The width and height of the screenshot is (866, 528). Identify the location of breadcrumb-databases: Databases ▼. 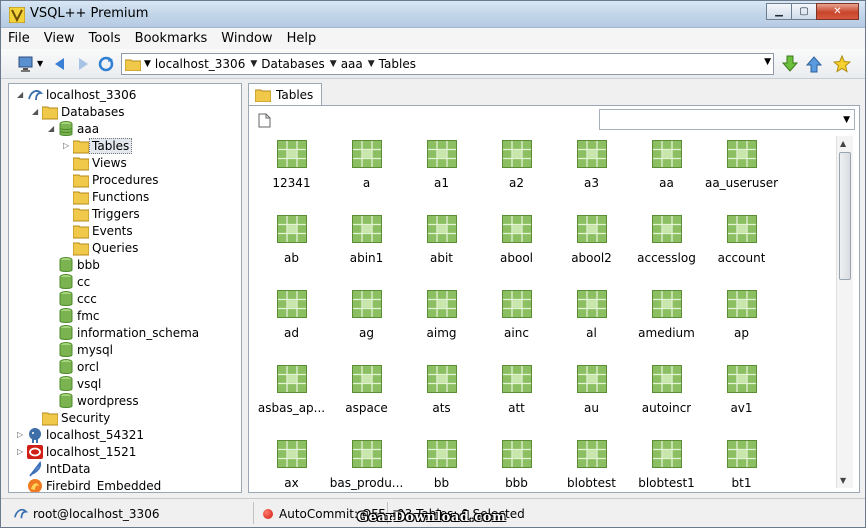
(298, 64).